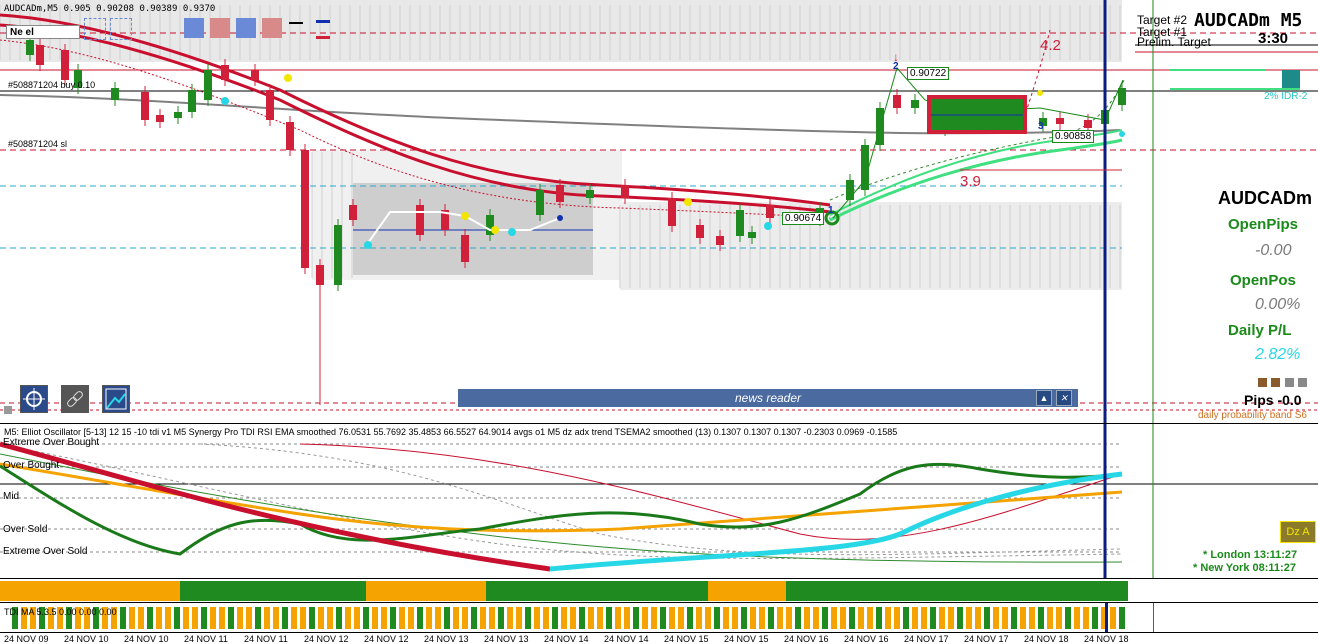  What do you see at coordinates (1278, 354) in the screenshot?
I see `daily-pl-value: 2.82%` at bounding box center [1278, 354].